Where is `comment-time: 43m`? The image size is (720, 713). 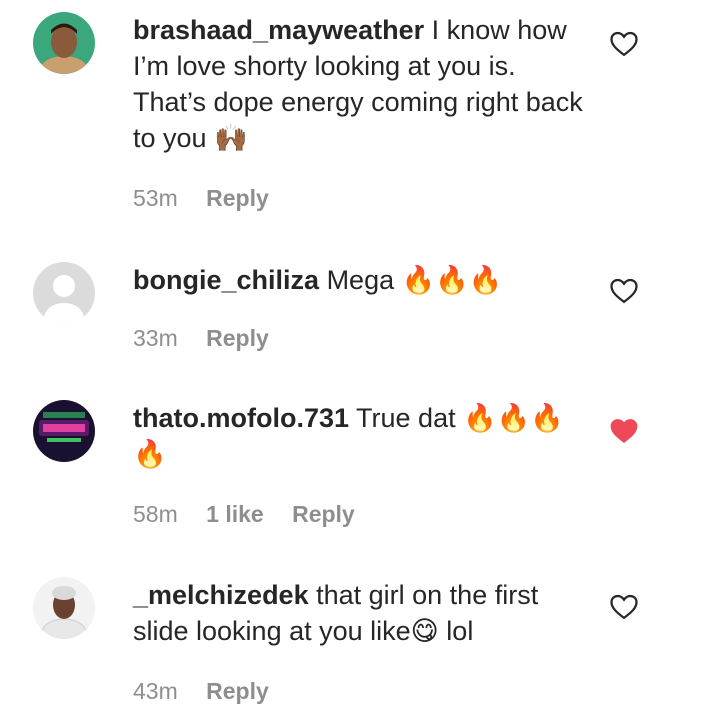
comment-time: 43m is located at coordinates (155, 691).